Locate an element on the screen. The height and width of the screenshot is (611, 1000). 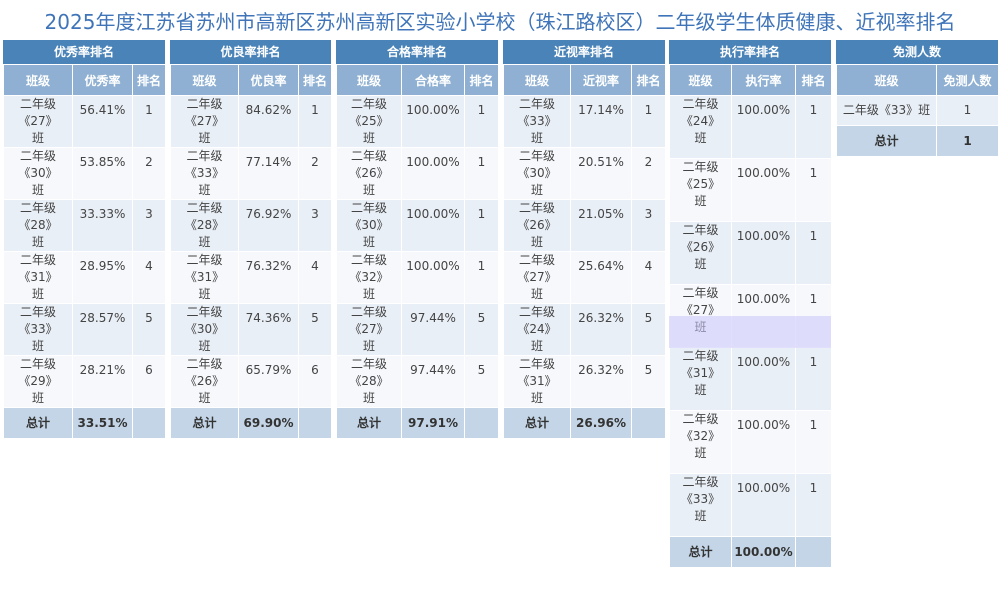
column-header-rate: 优秀率 is located at coordinates (102, 80).